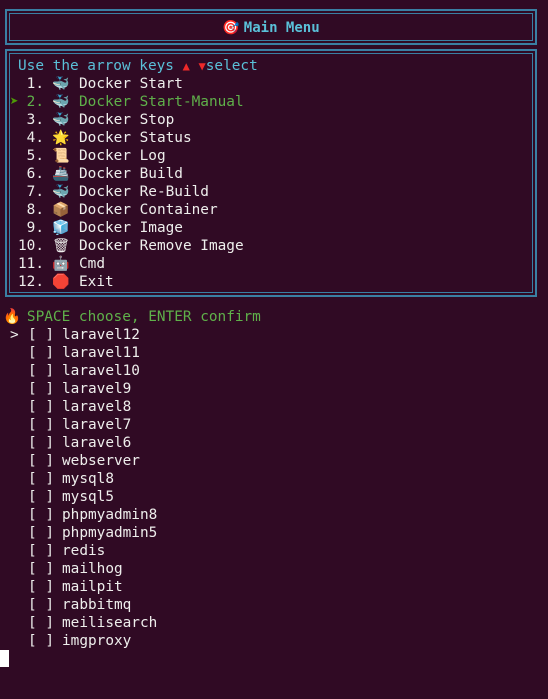  What do you see at coordinates (248, 138) in the screenshot?
I see `menu-item: 4. 🌟 Docker Status` at bounding box center [248, 138].